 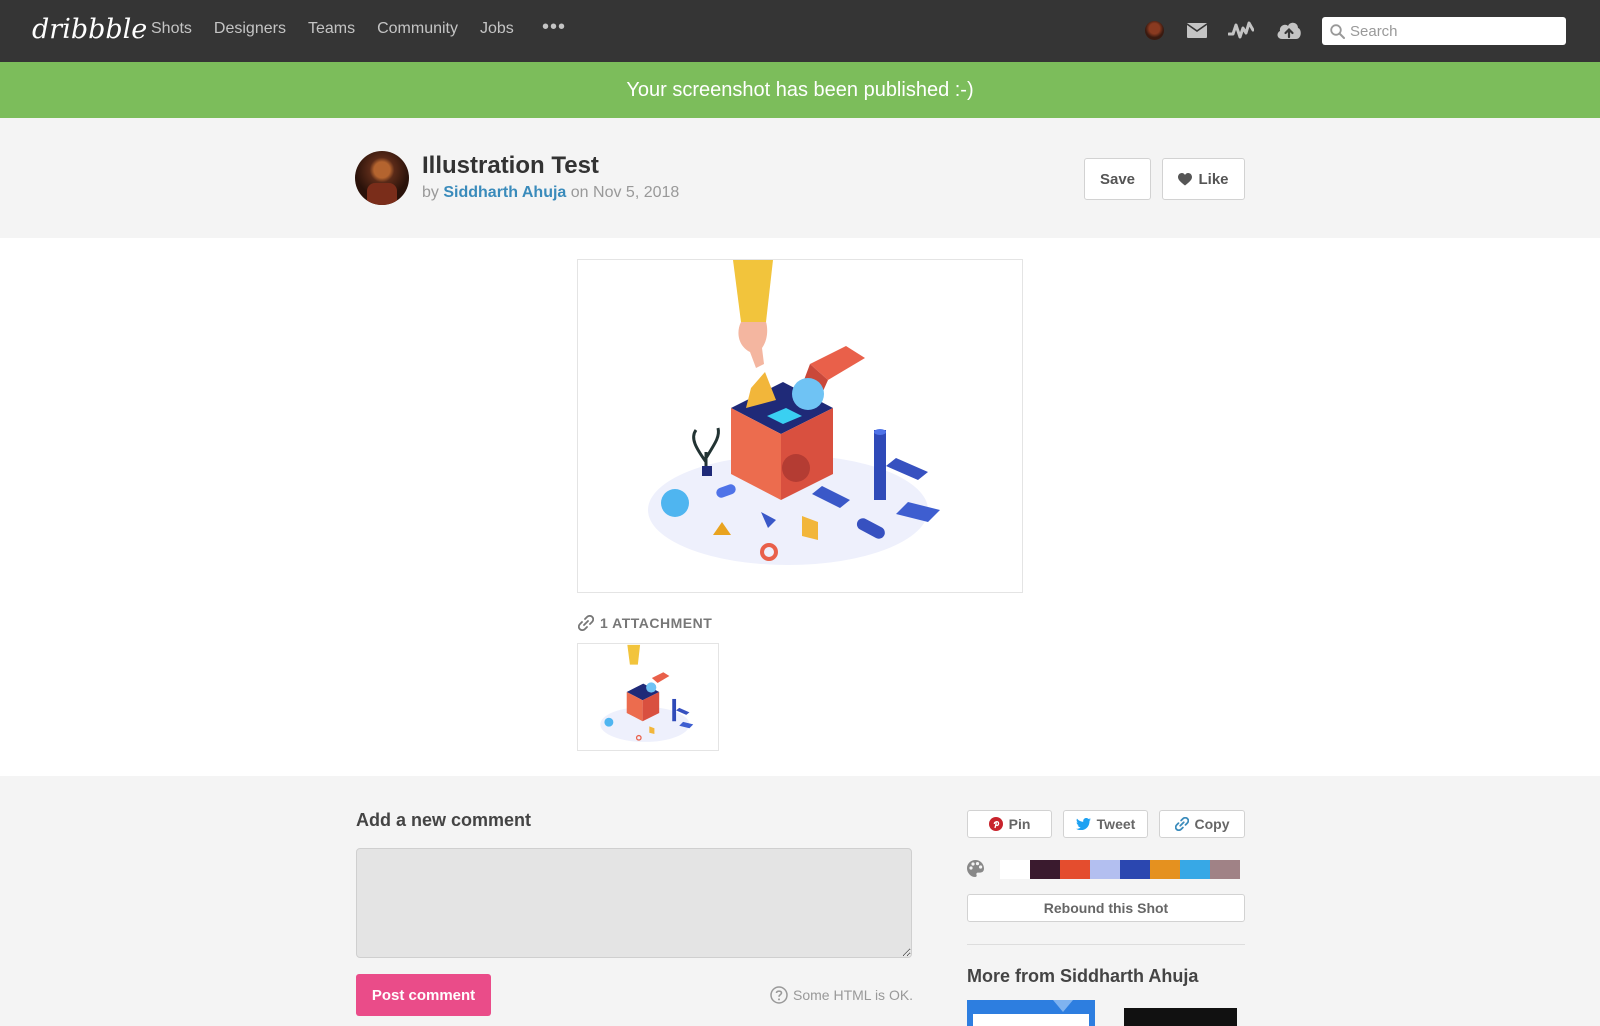 I want to click on heart-icon, so click(x=1185, y=178).